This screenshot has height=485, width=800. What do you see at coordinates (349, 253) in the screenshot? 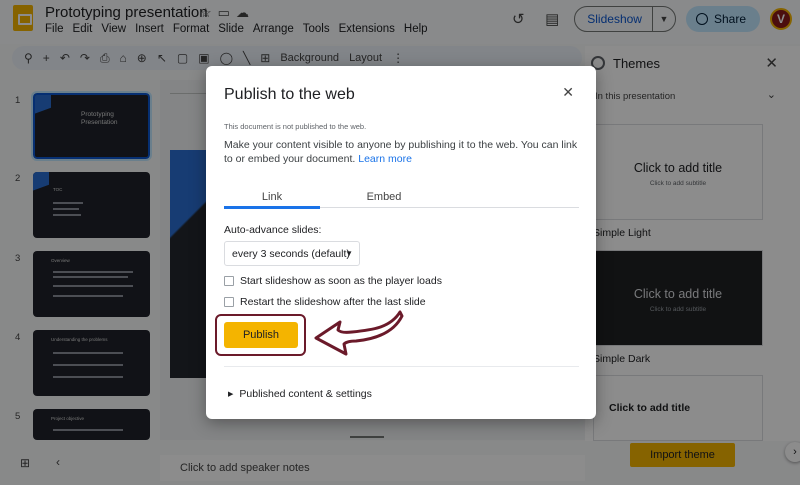
I see `caret-down-icon: ▼` at bounding box center [349, 253].